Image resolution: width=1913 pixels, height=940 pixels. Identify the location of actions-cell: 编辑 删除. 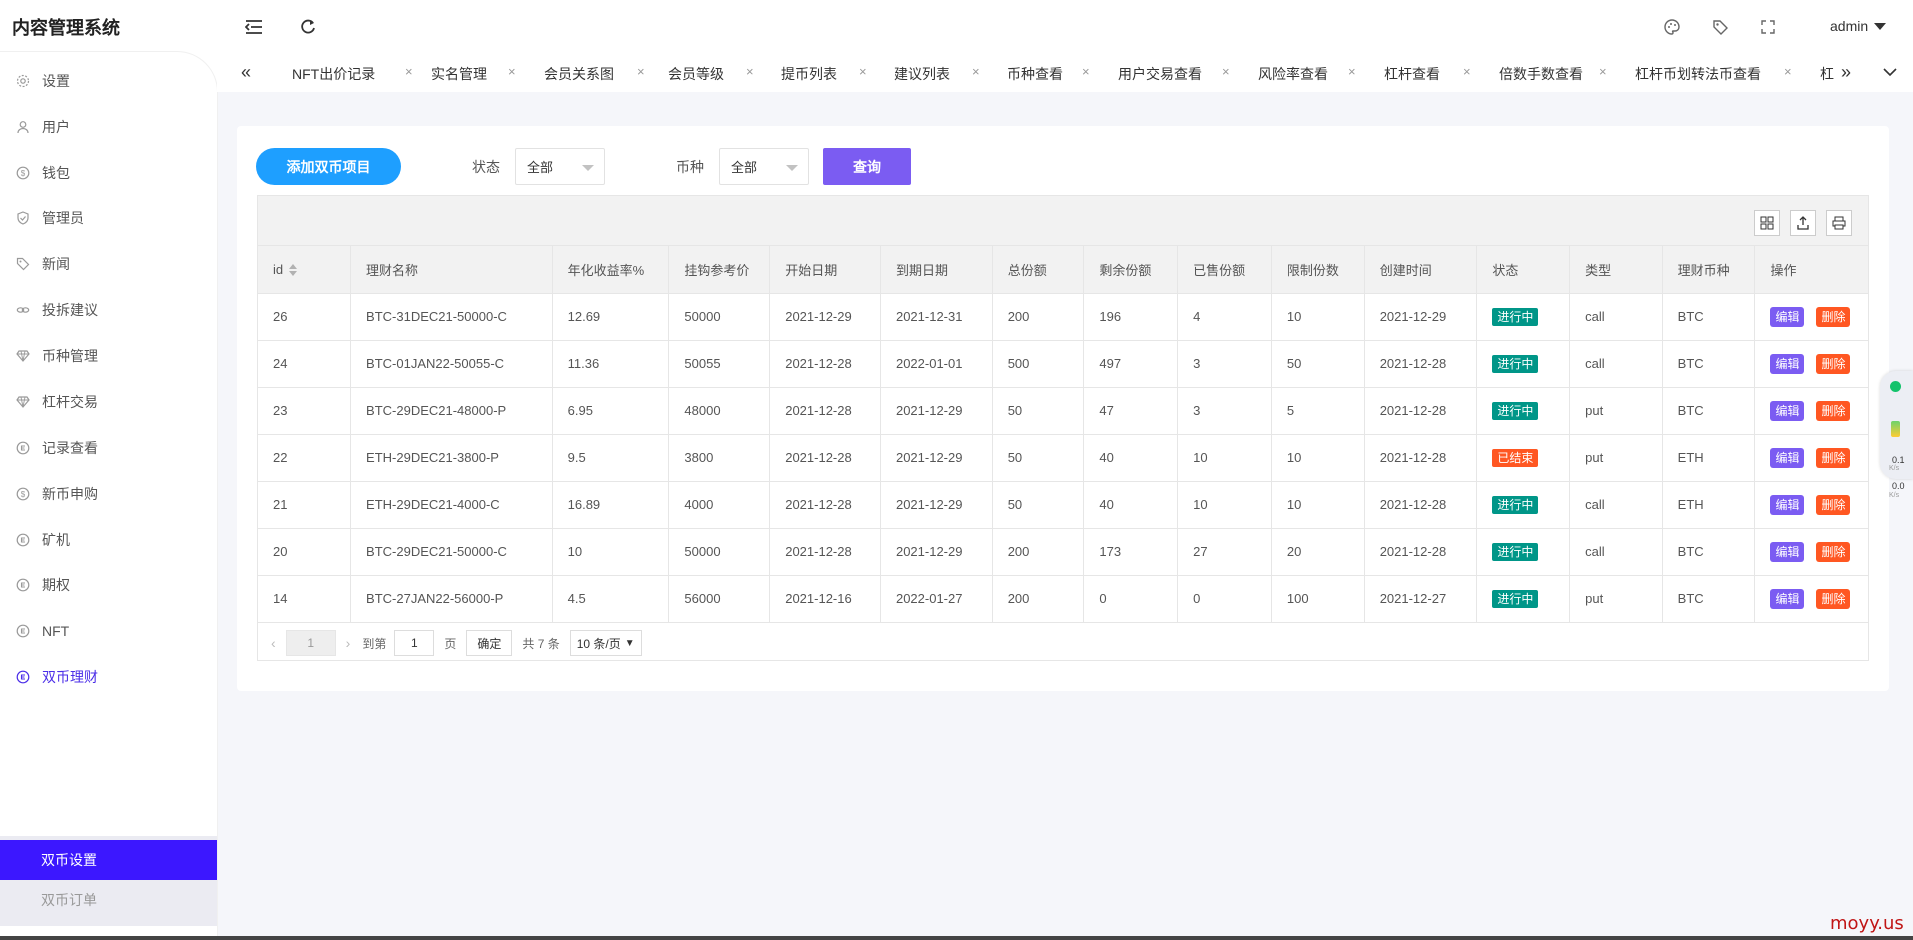
(1811, 317).